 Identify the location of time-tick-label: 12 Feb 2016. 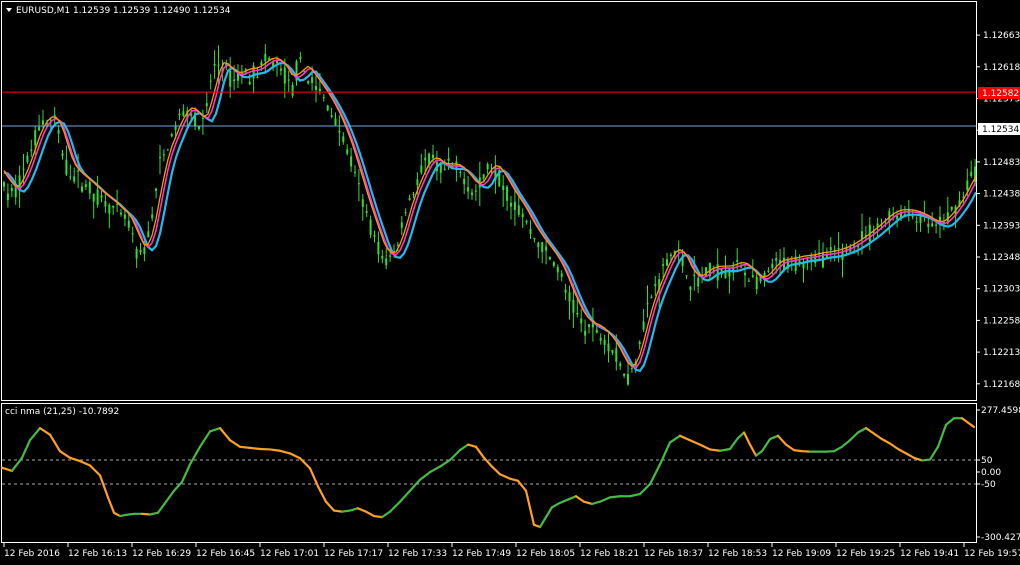
(32, 554).